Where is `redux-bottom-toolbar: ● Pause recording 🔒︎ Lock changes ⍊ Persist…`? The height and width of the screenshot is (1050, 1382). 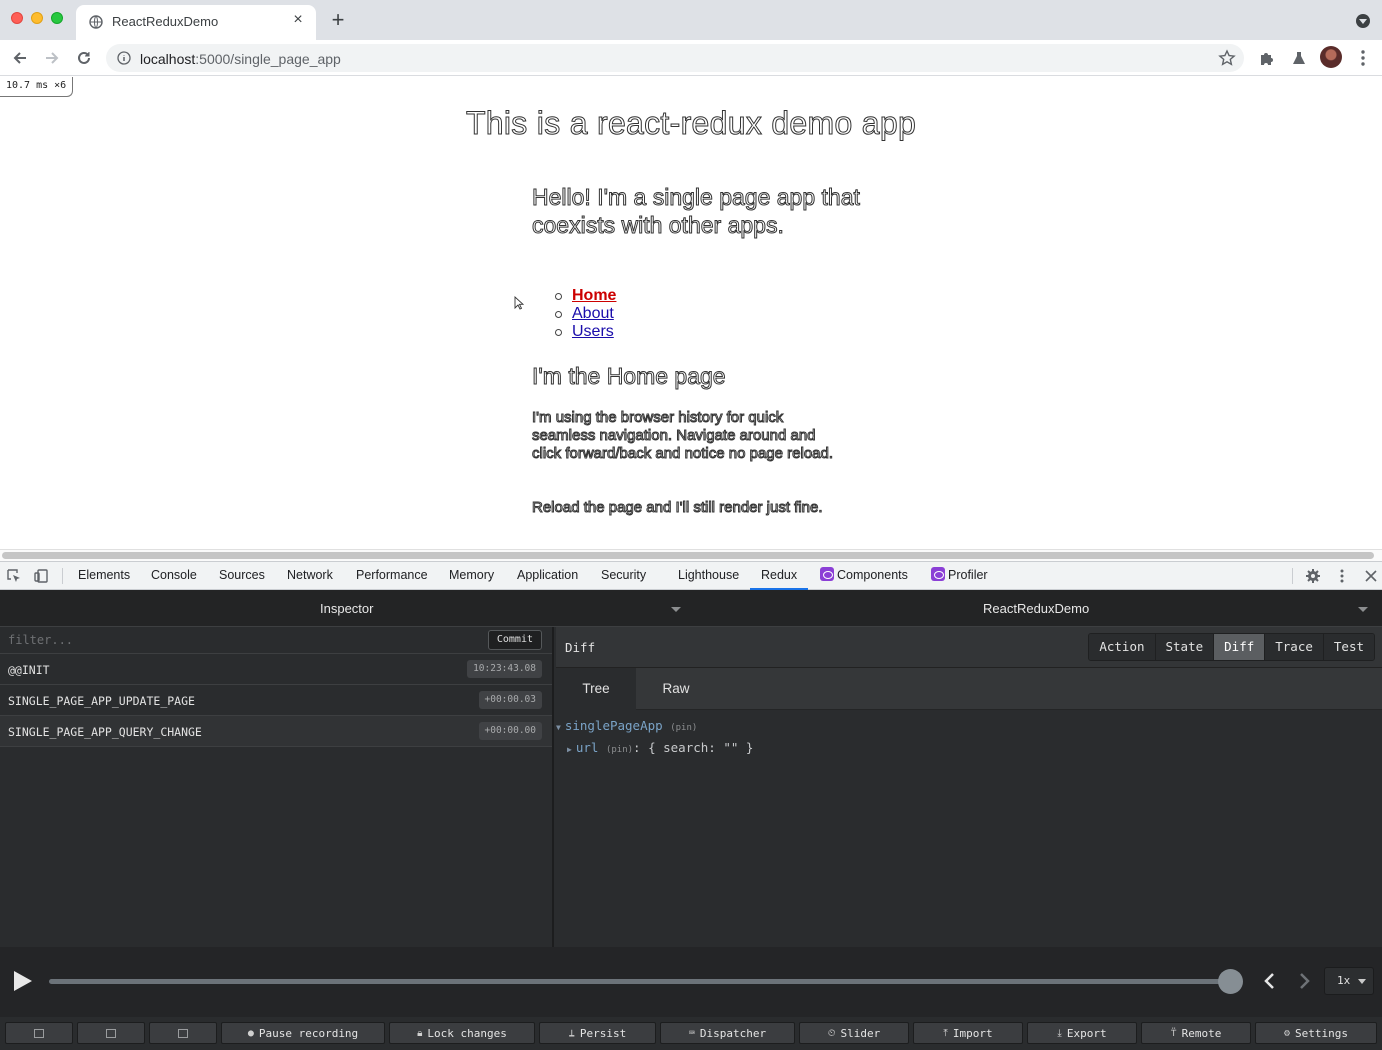 redux-bottom-toolbar: ● Pause recording 🔒︎ Lock changes ⍊ Persist… is located at coordinates (691, 1033).